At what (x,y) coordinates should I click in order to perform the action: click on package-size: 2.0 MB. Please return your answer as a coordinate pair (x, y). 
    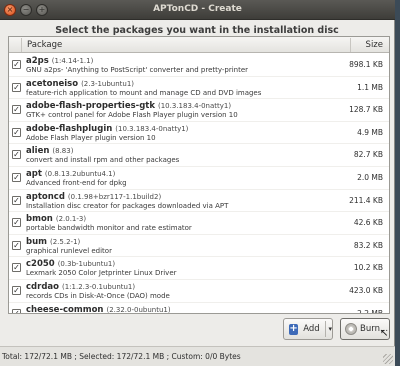
    Looking at the image, I should click on (370, 177).